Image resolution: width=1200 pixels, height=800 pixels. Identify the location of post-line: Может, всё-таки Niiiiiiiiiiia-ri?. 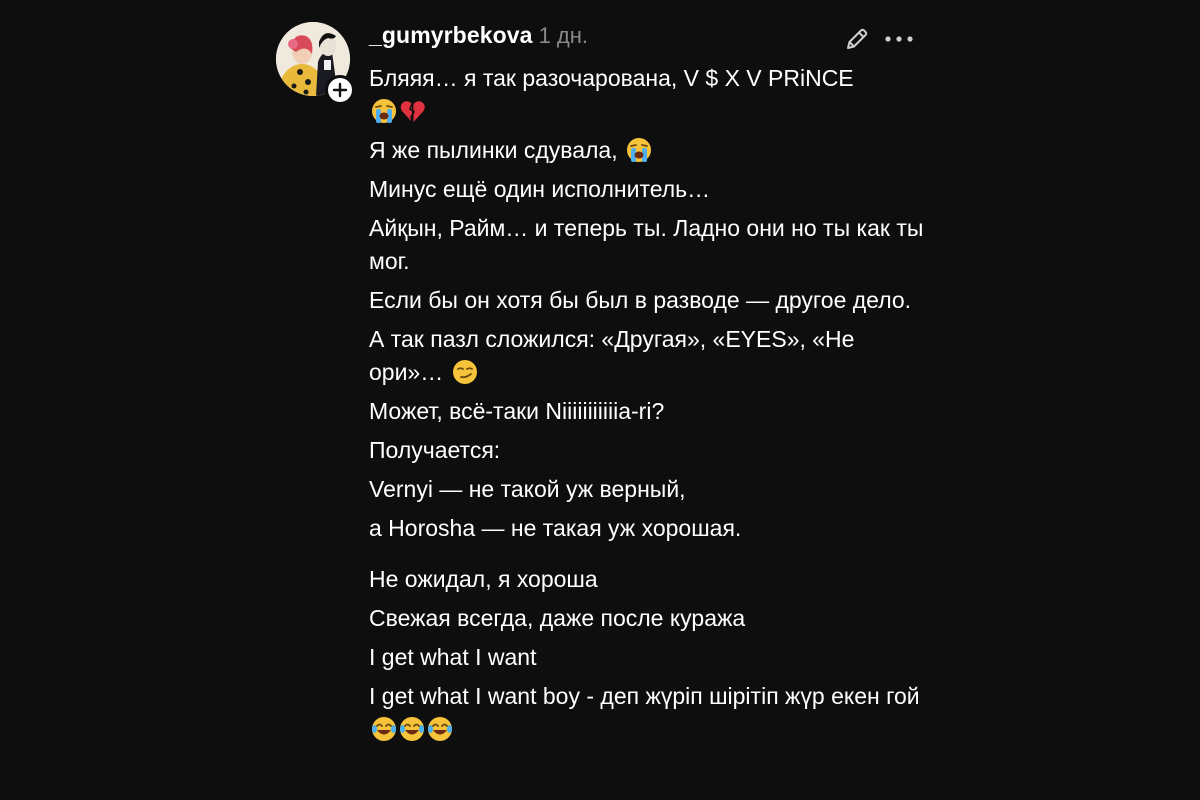
(517, 411).